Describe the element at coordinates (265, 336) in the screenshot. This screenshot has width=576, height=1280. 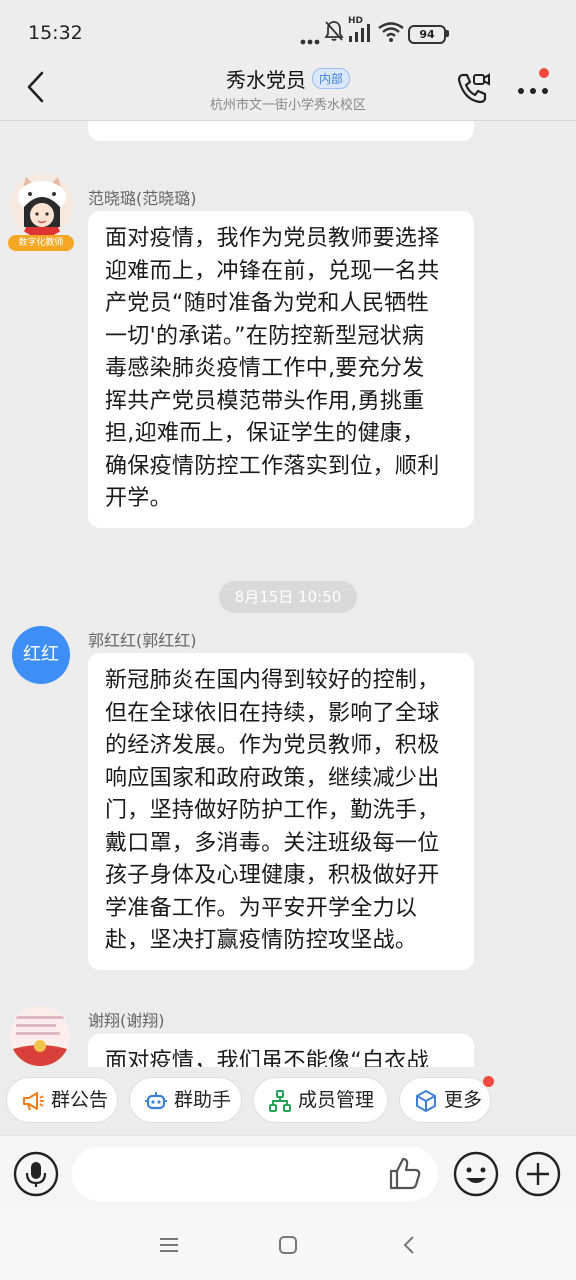
I see `message-line: 一切'的承诺。”在防控新型冠状病` at that location.